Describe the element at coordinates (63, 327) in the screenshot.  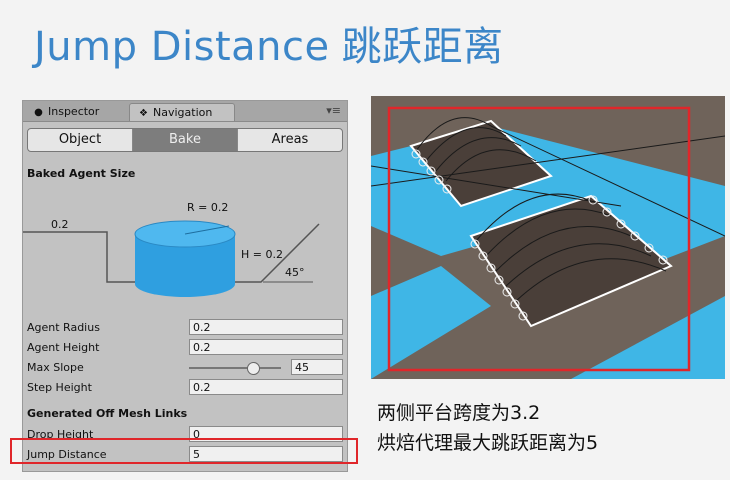
I see `agent-radius-label: Agent Radius` at that location.